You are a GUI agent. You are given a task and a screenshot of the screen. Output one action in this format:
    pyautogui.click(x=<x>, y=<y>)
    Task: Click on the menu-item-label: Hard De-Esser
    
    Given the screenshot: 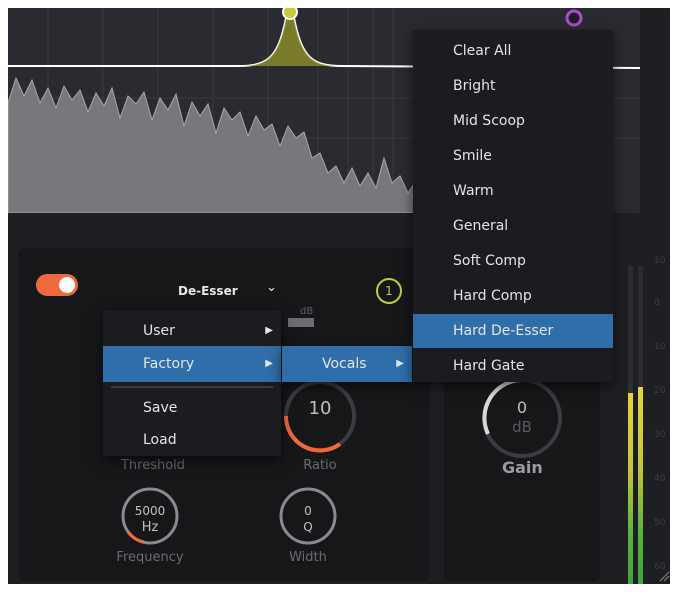 What is the action you would take?
    pyautogui.click(x=503, y=331)
    